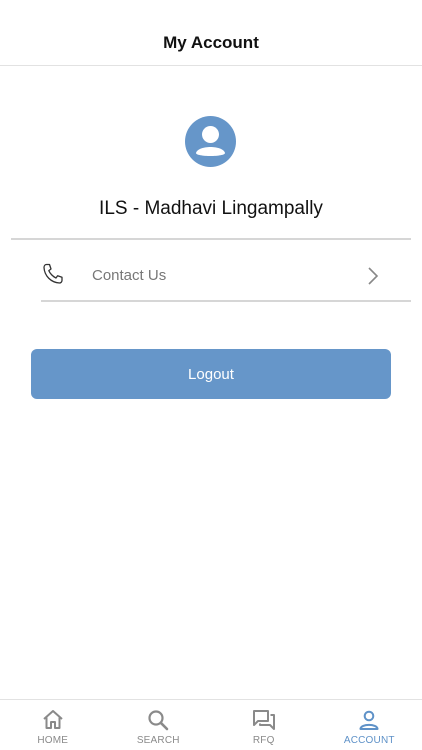 The width and height of the screenshot is (422, 750). Describe the element at coordinates (373, 276) in the screenshot. I see `chevron-right-icon` at that location.